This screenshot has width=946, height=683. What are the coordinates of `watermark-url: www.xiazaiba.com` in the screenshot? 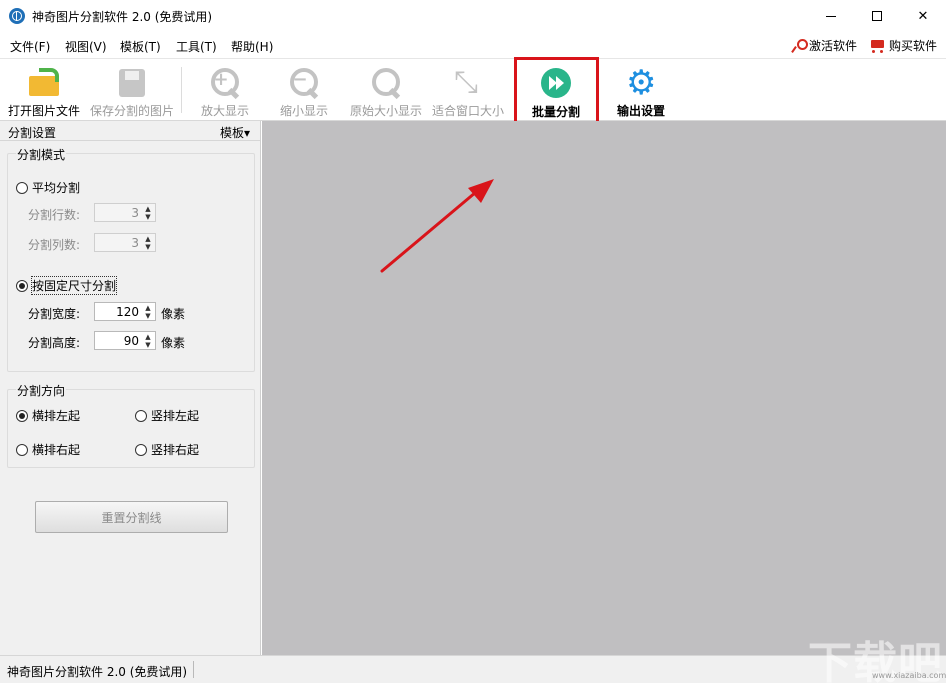 It's located at (909, 675).